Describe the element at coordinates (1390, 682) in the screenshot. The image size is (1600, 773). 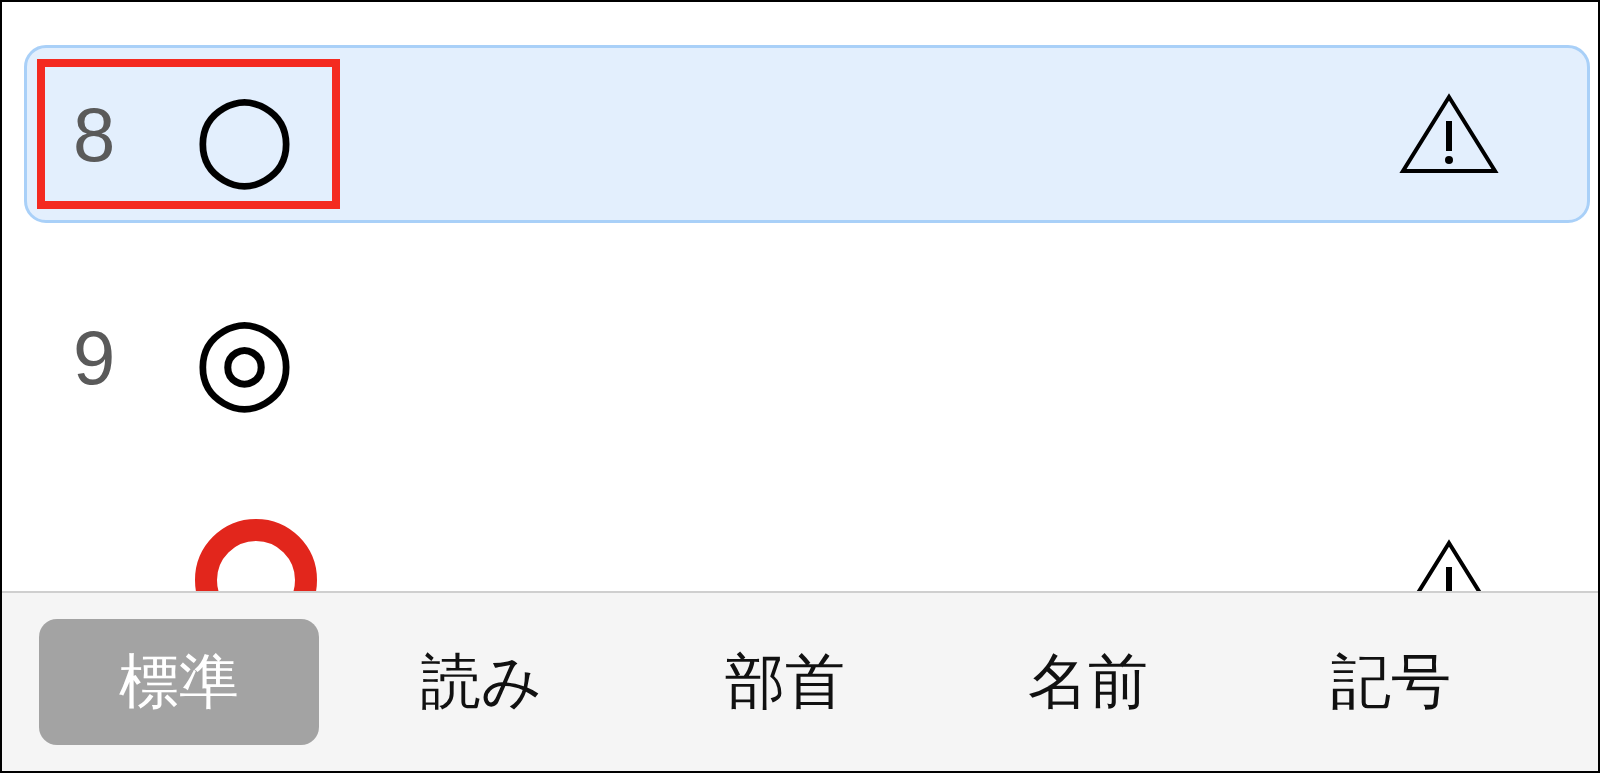
I see `category-tab: 記号` at that location.